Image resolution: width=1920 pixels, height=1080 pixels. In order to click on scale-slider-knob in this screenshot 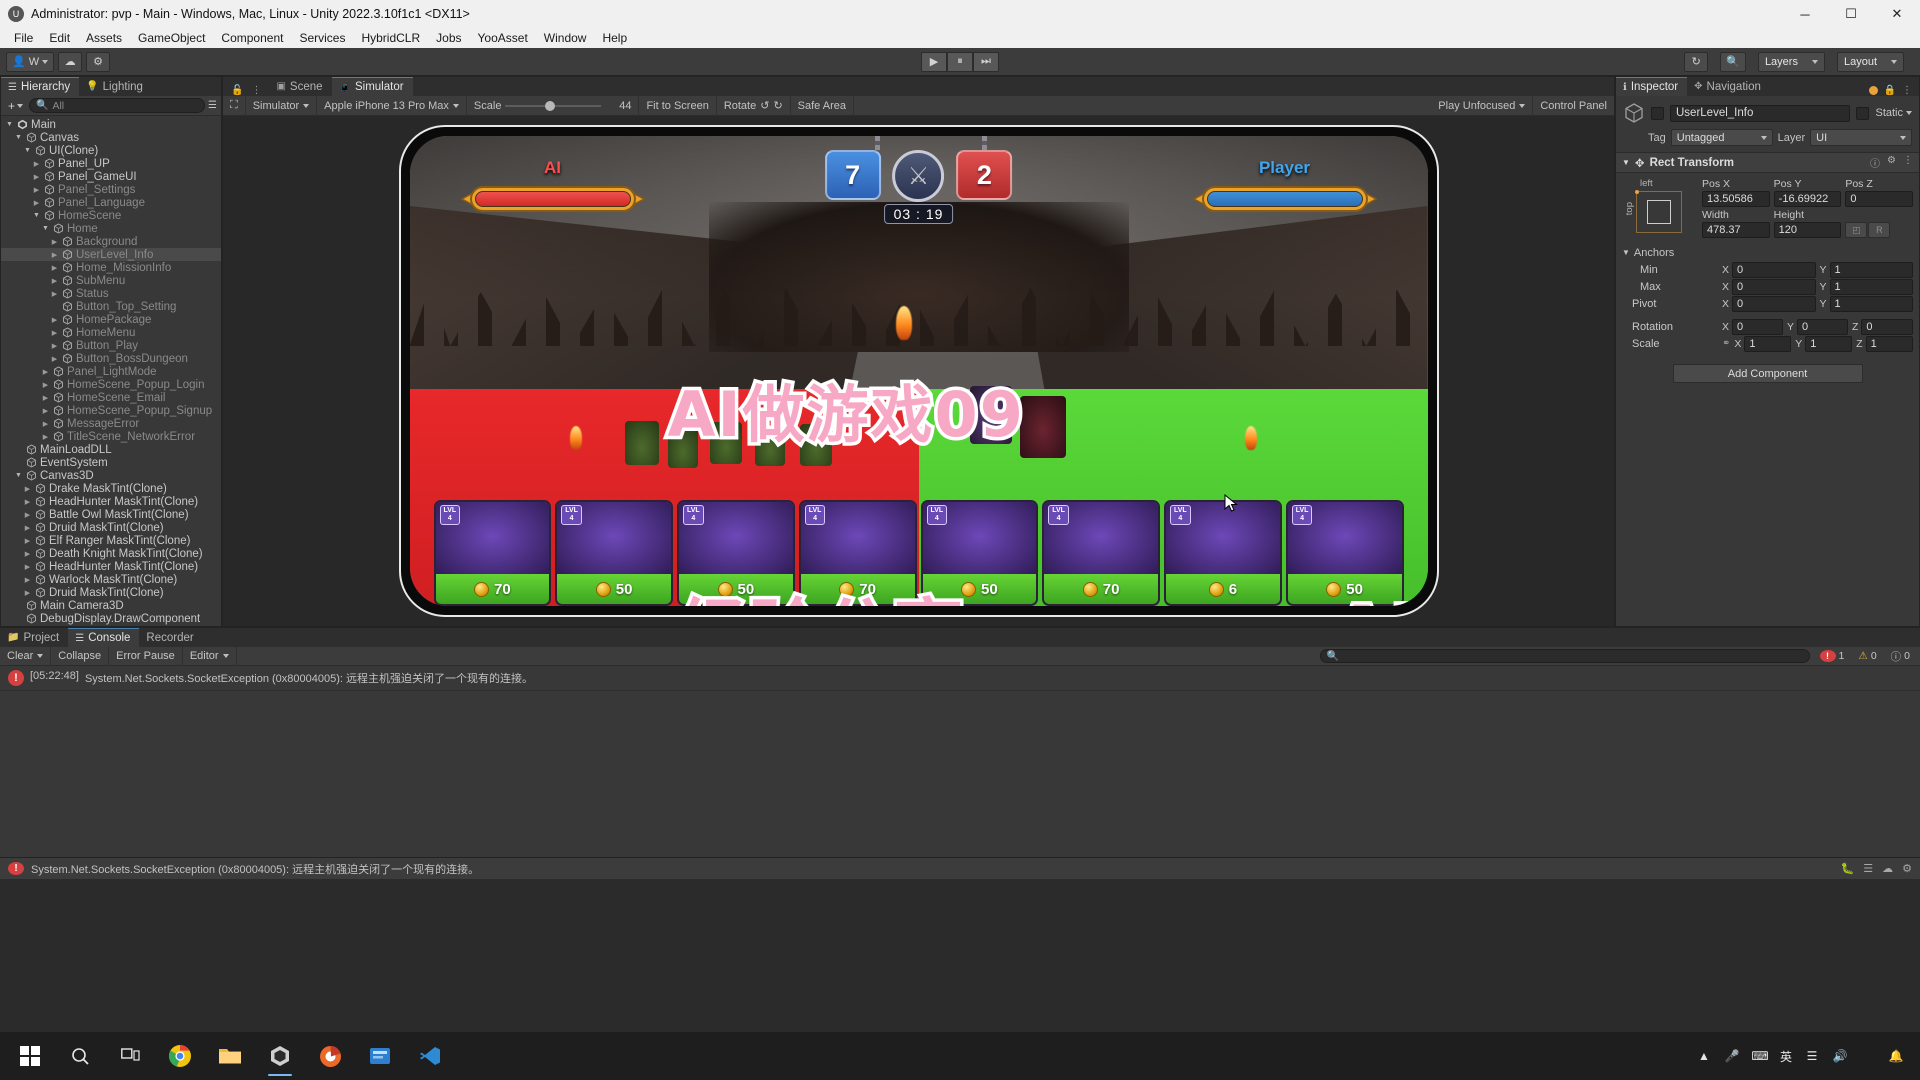, I will do `click(550, 105)`.